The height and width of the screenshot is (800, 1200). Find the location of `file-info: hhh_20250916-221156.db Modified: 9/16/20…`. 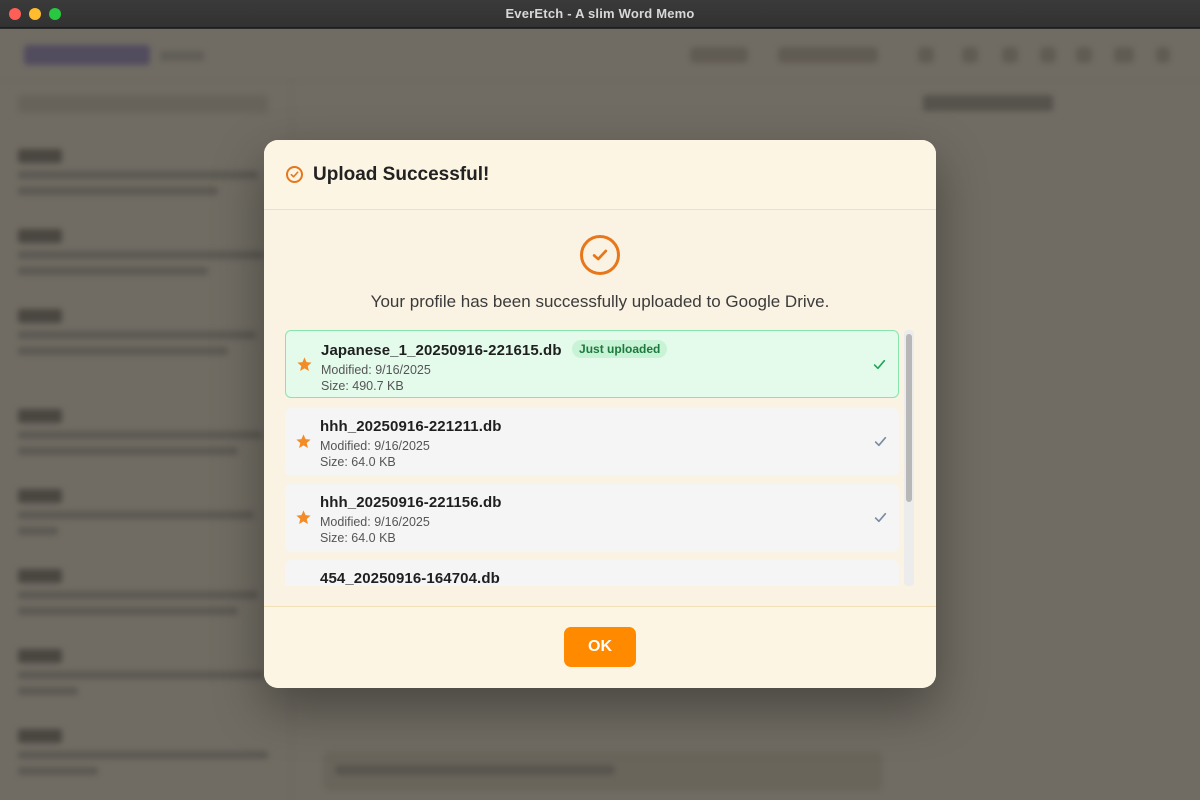

file-info: hhh_20250916-221156.db Modified: 9/16/20… is located at coordinates (410, 519).